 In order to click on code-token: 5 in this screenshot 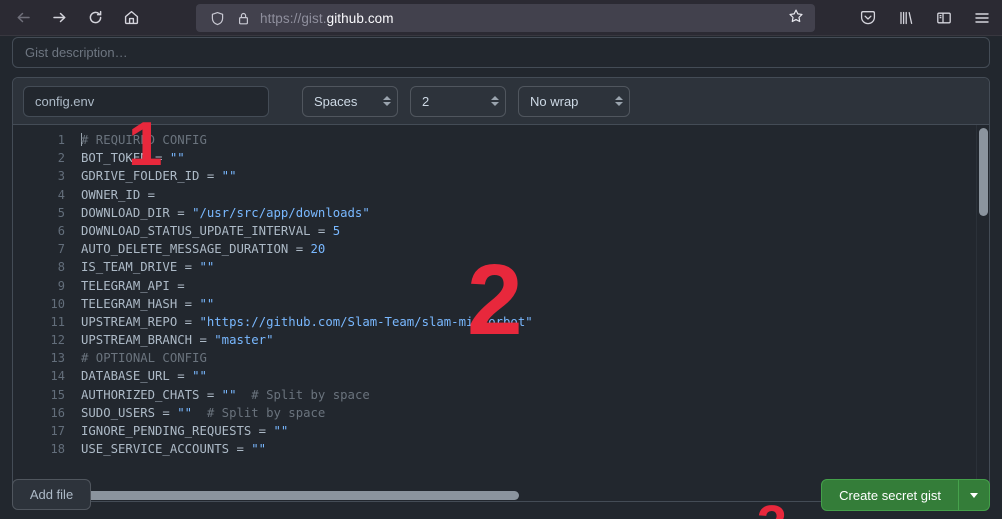, I will do `click(336, 230)`.